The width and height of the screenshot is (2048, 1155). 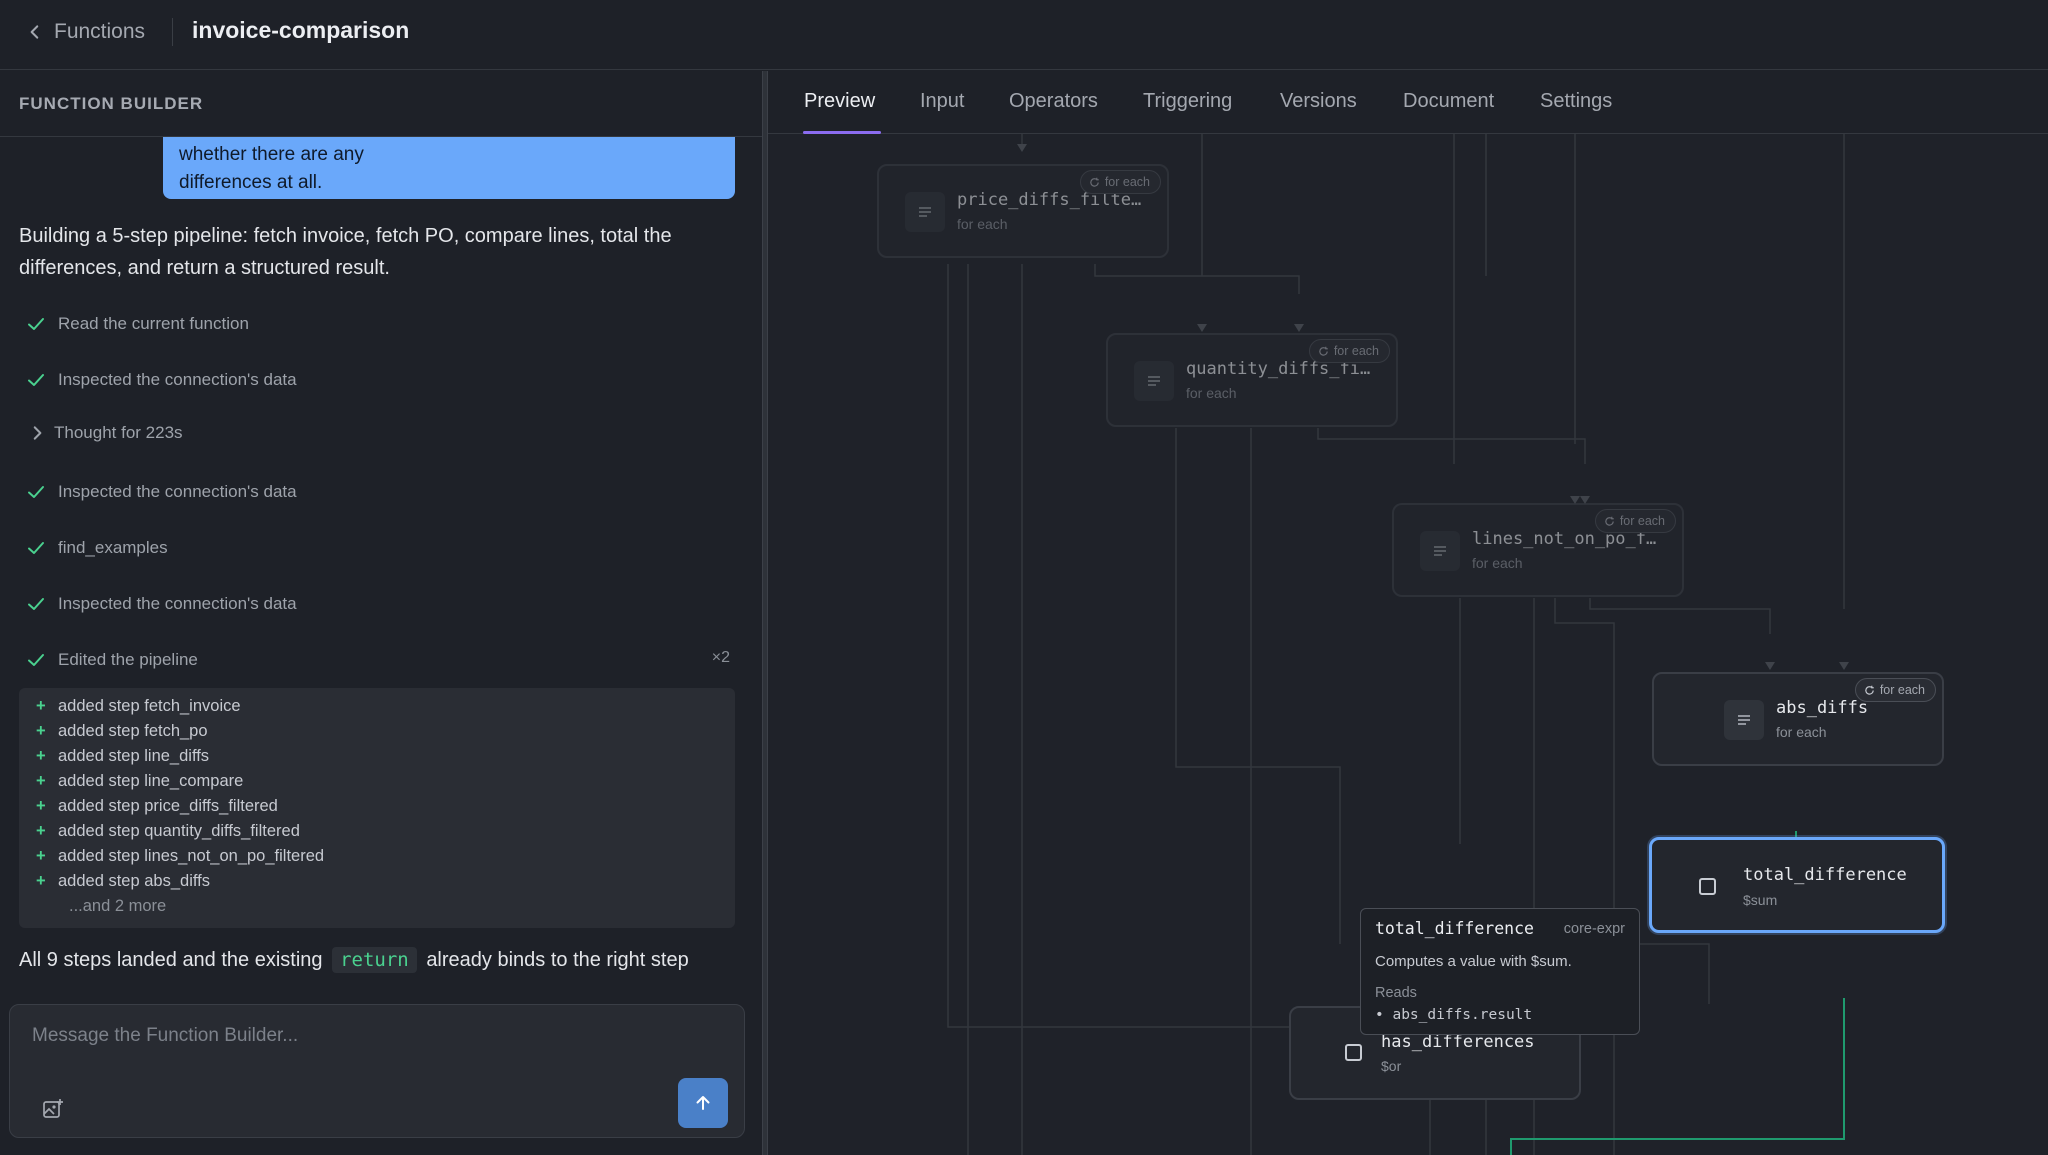 I want to click on node-name: total_difference, so click(x=1825, y=875).